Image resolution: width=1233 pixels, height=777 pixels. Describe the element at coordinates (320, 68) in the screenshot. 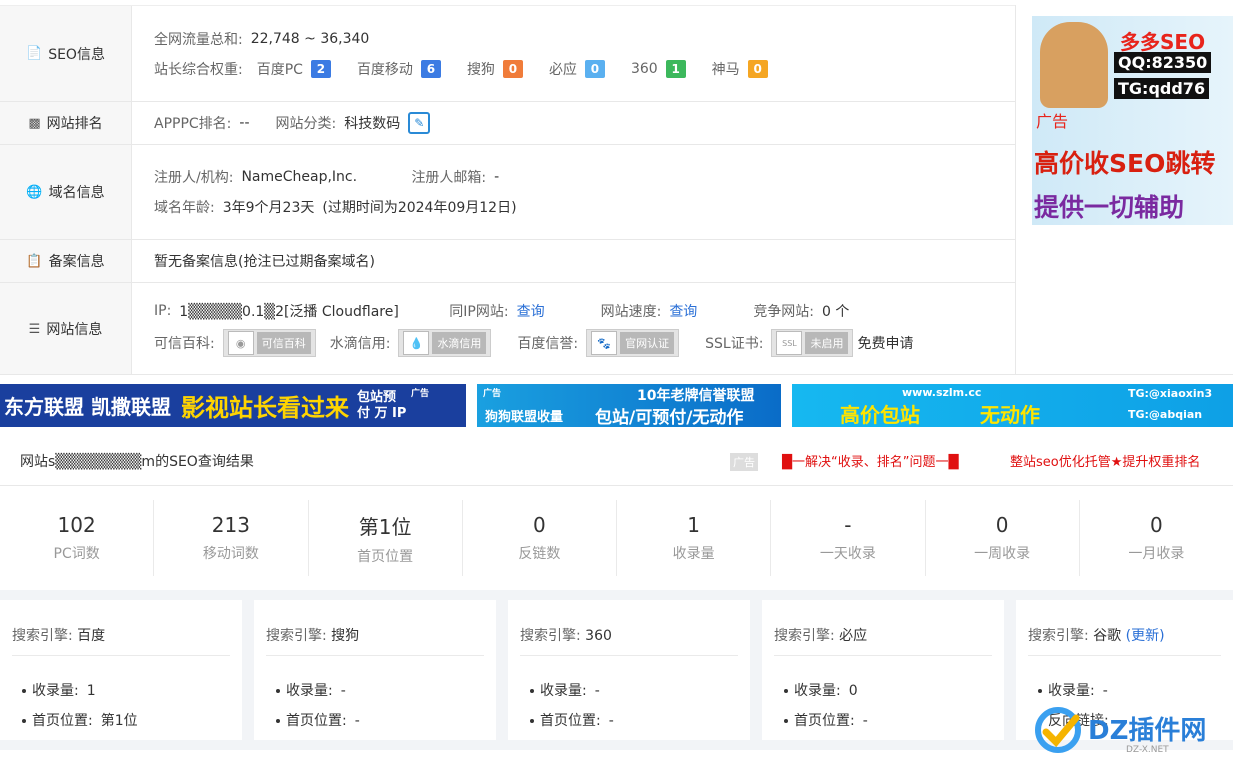

I see `weight-badge-baidu-pc: 2` at that location.